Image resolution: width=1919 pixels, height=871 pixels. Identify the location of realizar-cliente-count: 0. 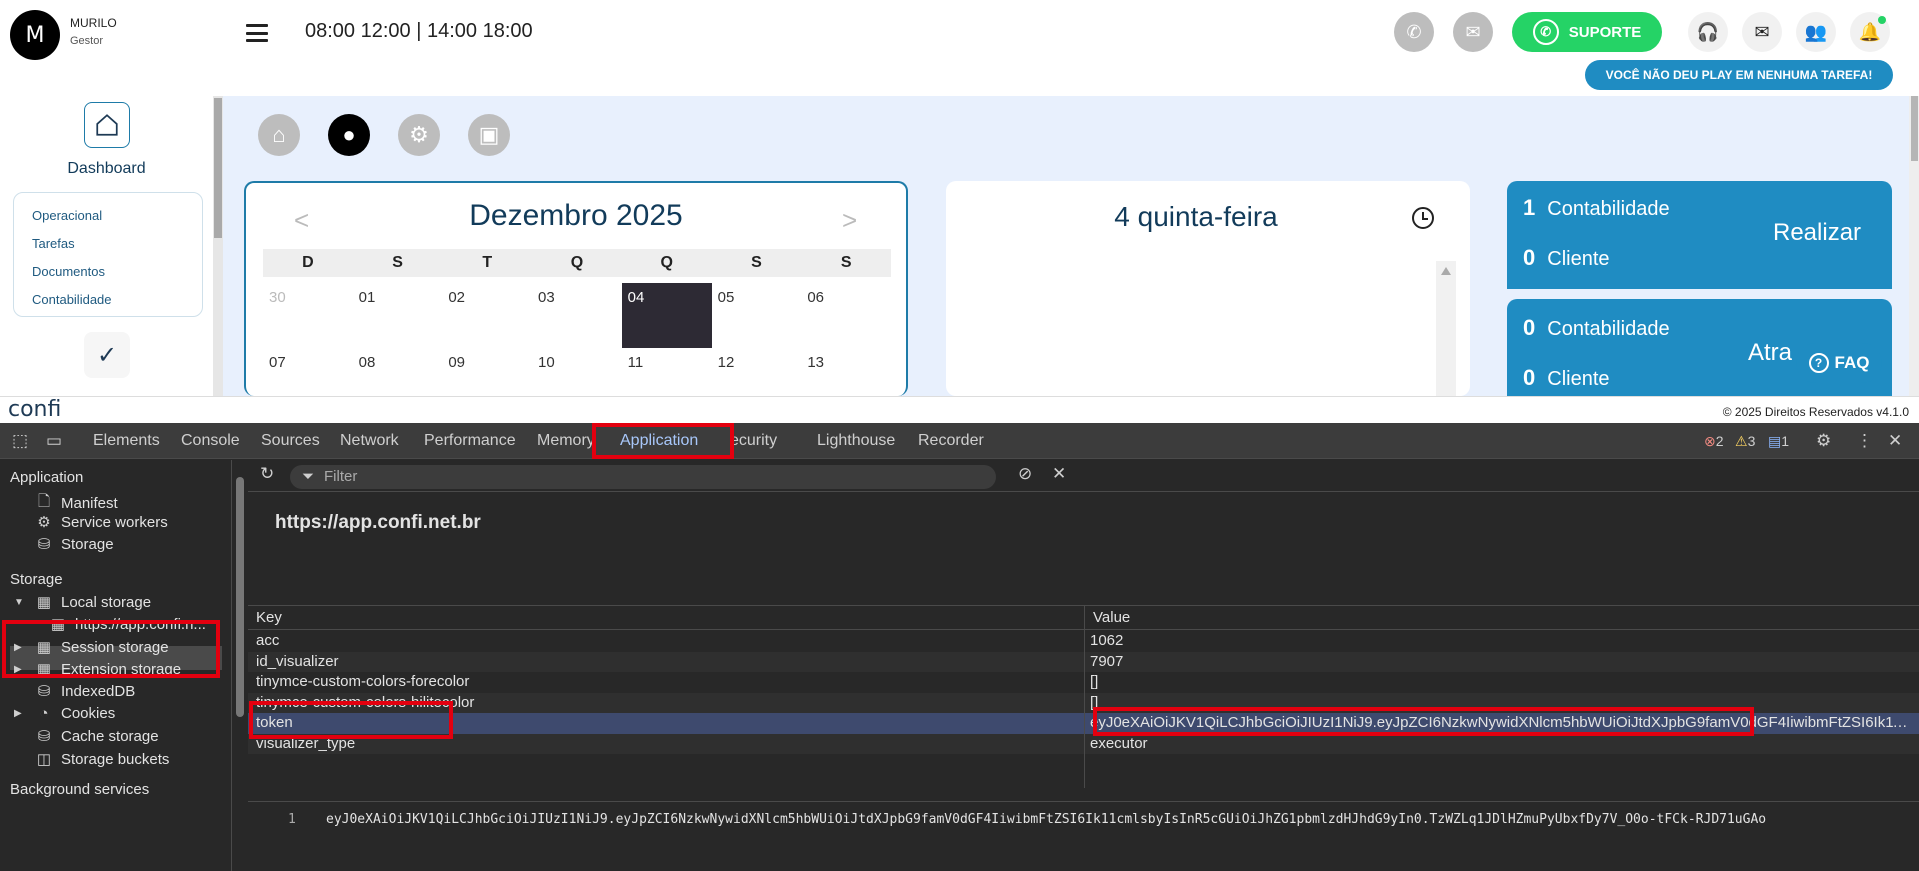
(1529, 257).